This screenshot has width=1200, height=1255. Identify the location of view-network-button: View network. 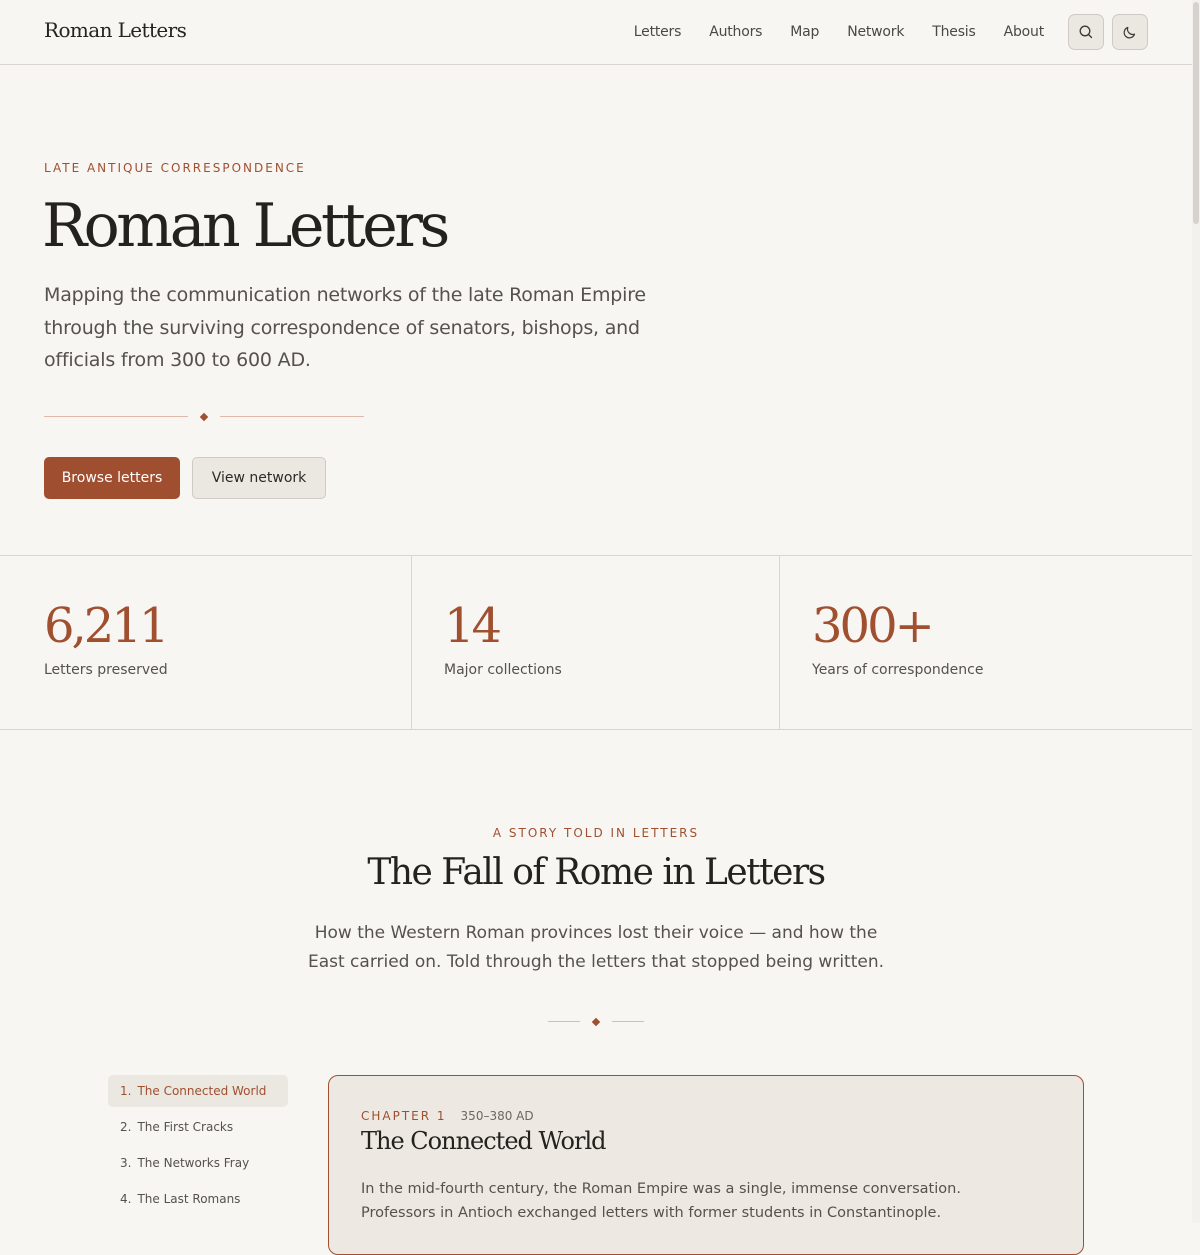
(259, 478).